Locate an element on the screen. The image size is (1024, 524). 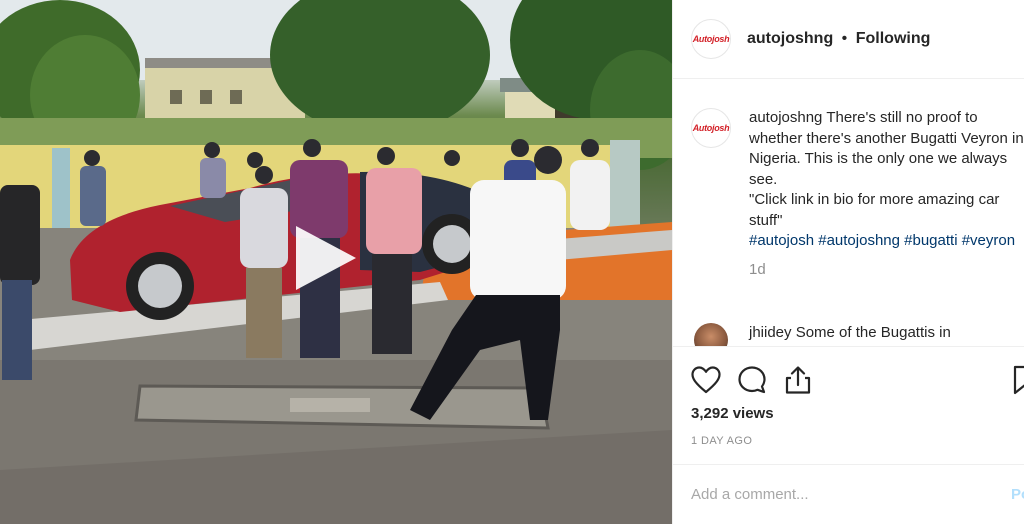
caption-time-ago: 1d is located at coordinates (886, 270).